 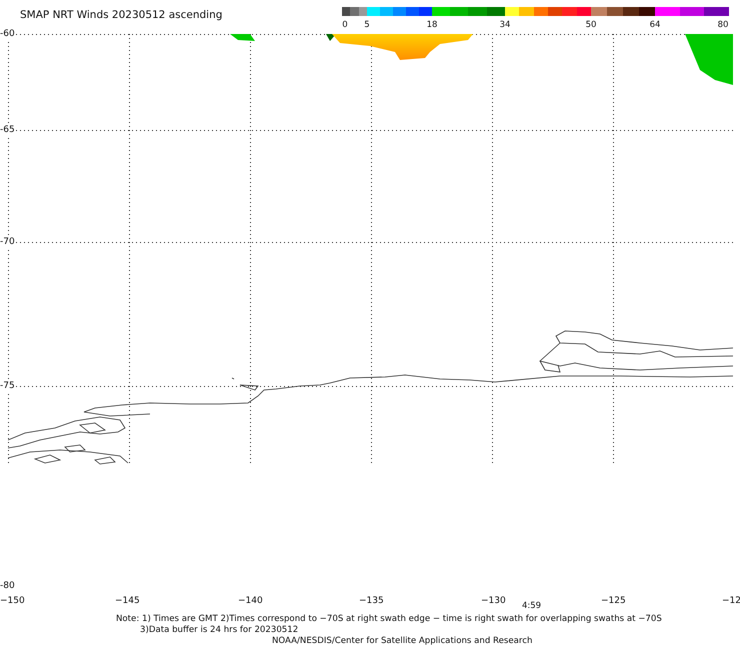 What do you see at coordinates (127, 601) in the screenshot?
I see `longitude-label: −145` at bounding box center [127, 601].